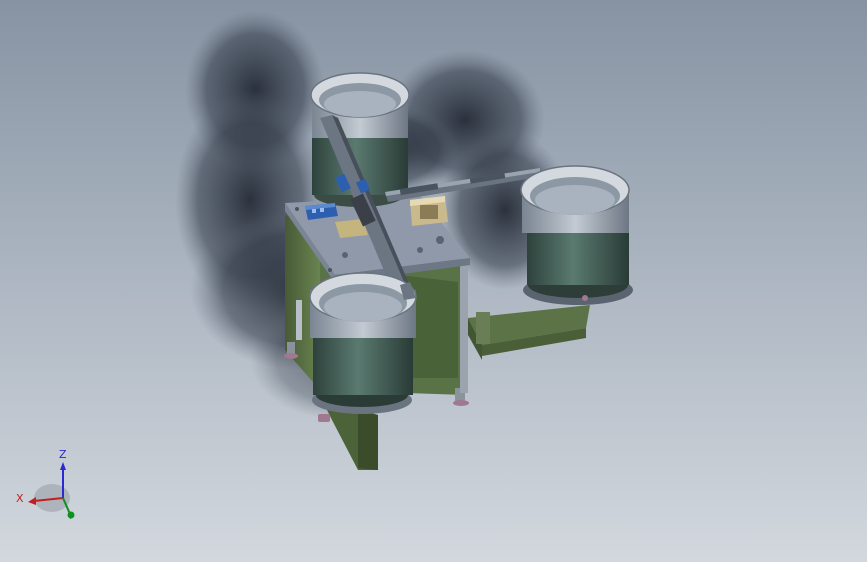 Image resolution: width=867 pixels, height=562 pixels. I want to click on tan-guide-block, so click(429, 211).